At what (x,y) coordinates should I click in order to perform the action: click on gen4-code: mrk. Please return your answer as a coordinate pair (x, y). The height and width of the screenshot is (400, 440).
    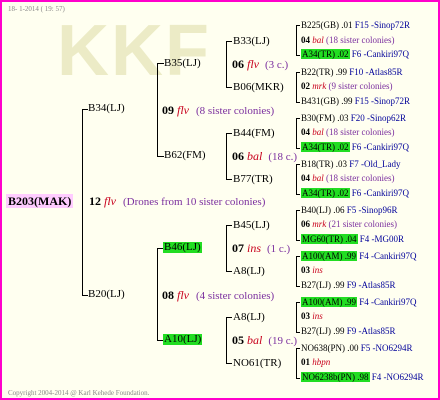
    Looking at the image, I should click on (319, 86).